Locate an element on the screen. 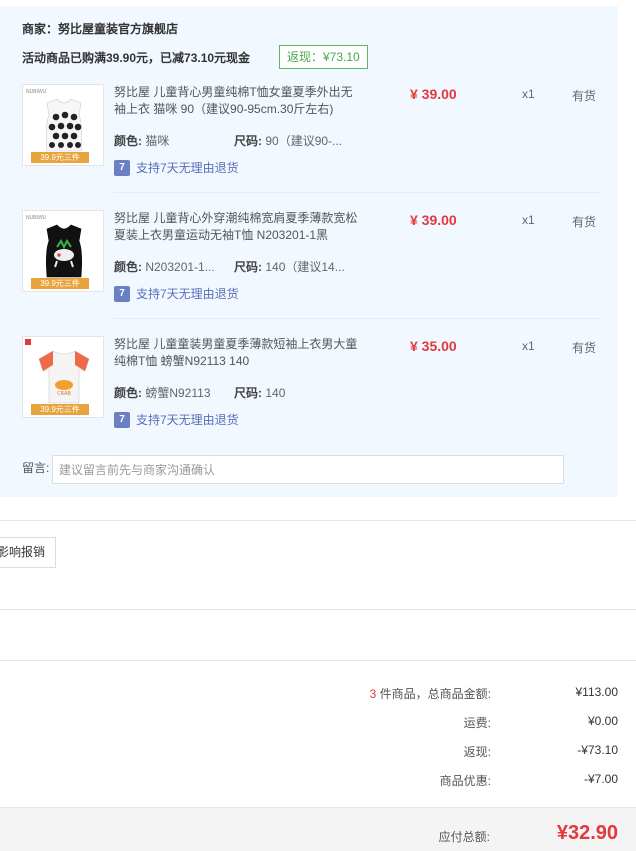  item-count-suffix: 件商品，总商品金额: is located at coordinates (433, 694).